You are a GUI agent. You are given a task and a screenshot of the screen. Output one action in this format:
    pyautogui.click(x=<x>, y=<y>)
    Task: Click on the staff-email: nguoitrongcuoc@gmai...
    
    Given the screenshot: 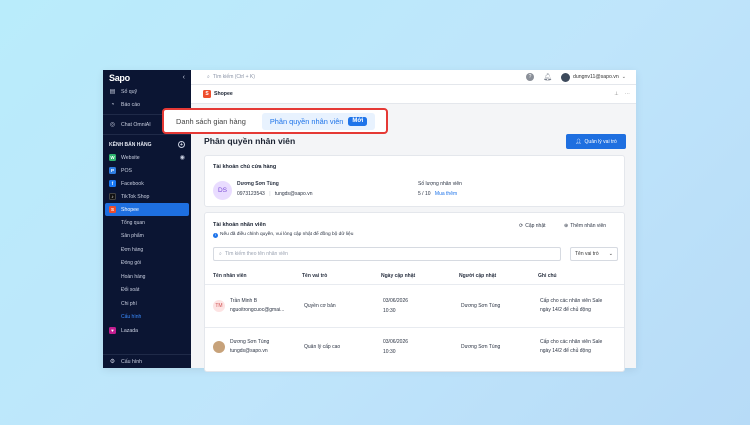 What is the action you would take?
    pyautogui.click(x=257, y=310)
    